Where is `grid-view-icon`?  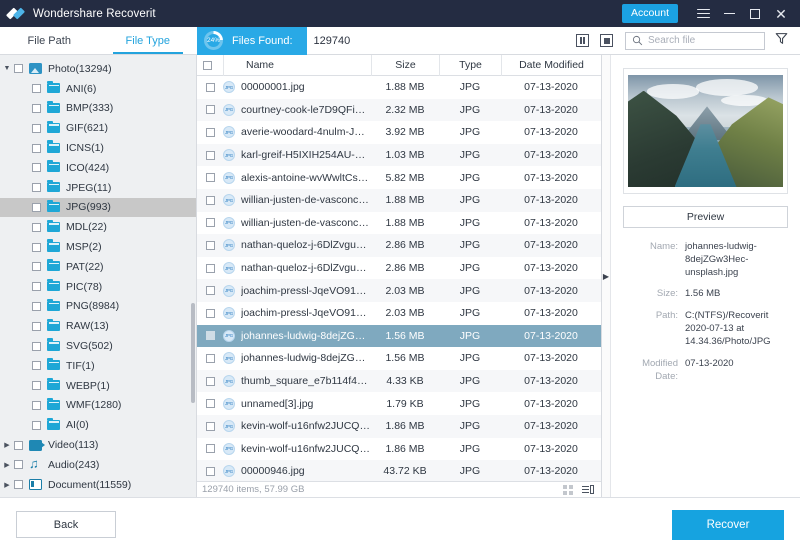 grid-view-icon is located at coordinates (567, 489).